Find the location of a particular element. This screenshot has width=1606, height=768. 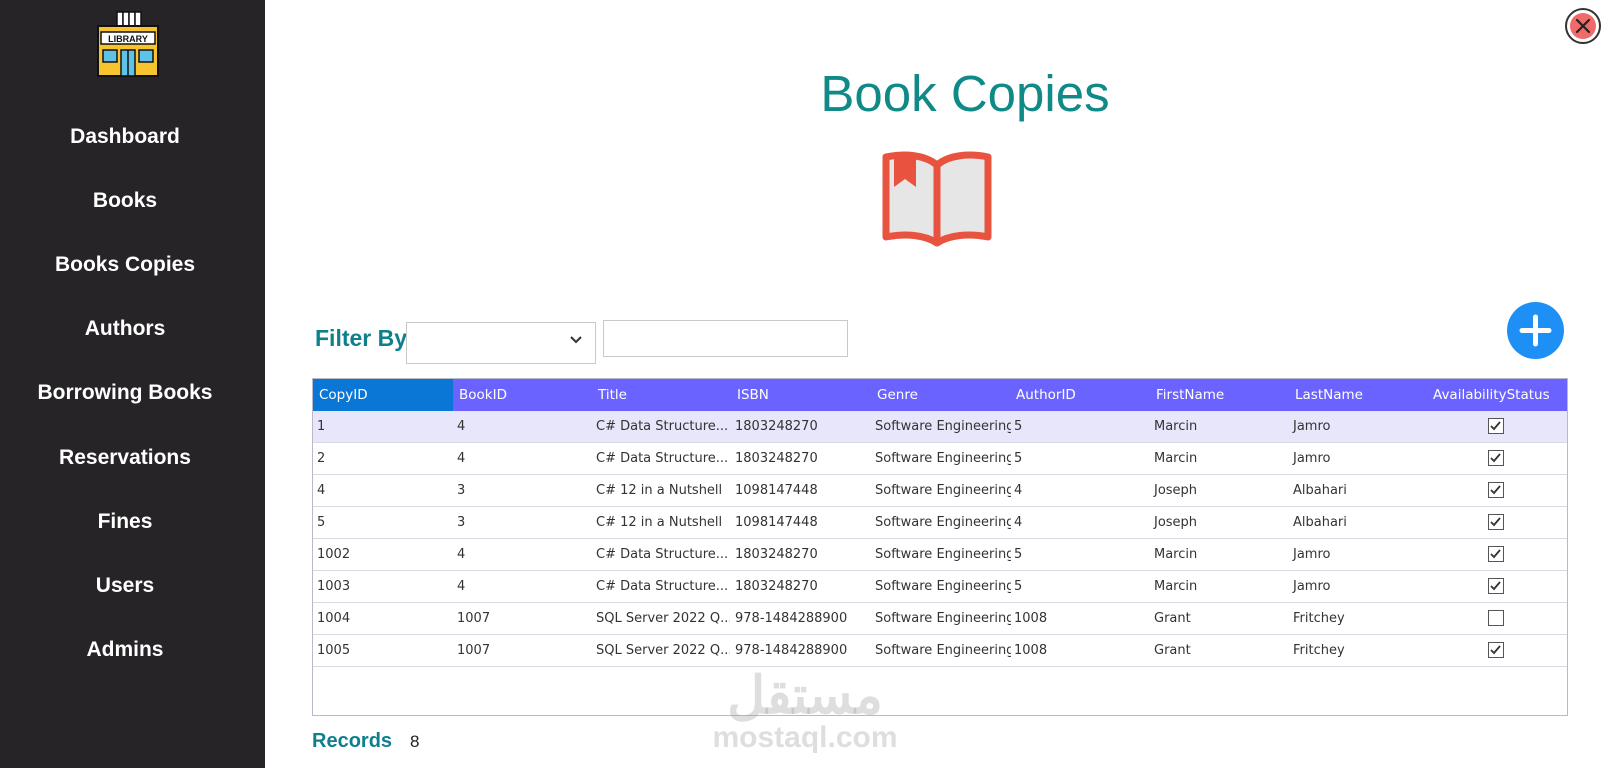

column-header-authorid: AuthorID is located at coordinates (1080, 395).